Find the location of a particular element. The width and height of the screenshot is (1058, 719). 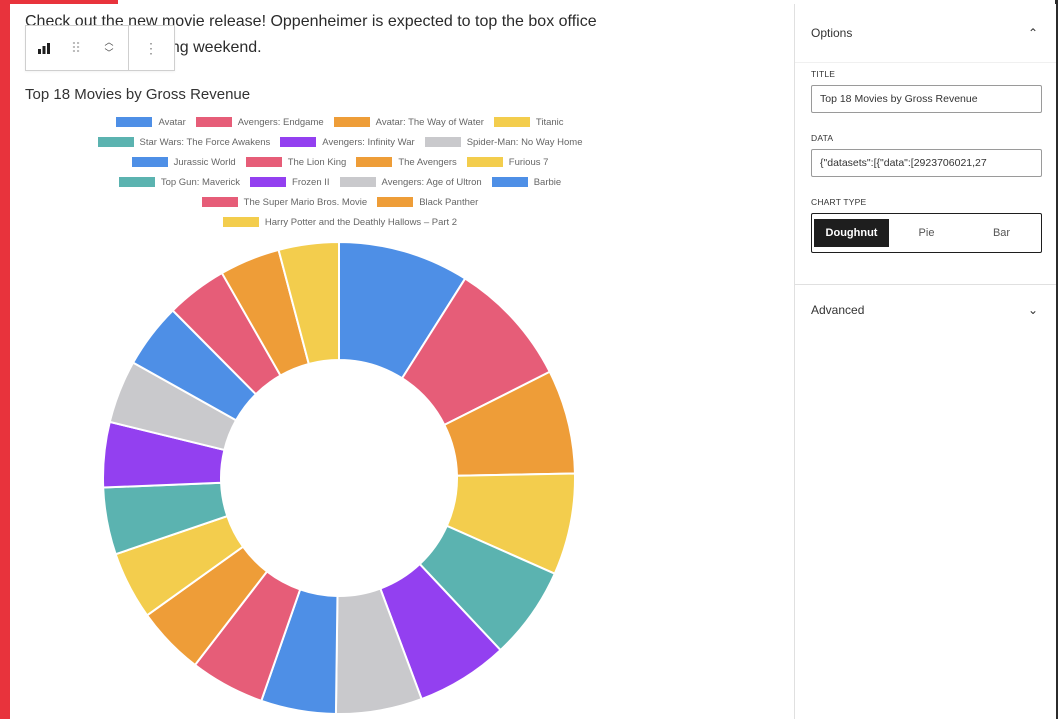

chart-type-doughnut-button: Doughnut is located at coordinates (851, 233).